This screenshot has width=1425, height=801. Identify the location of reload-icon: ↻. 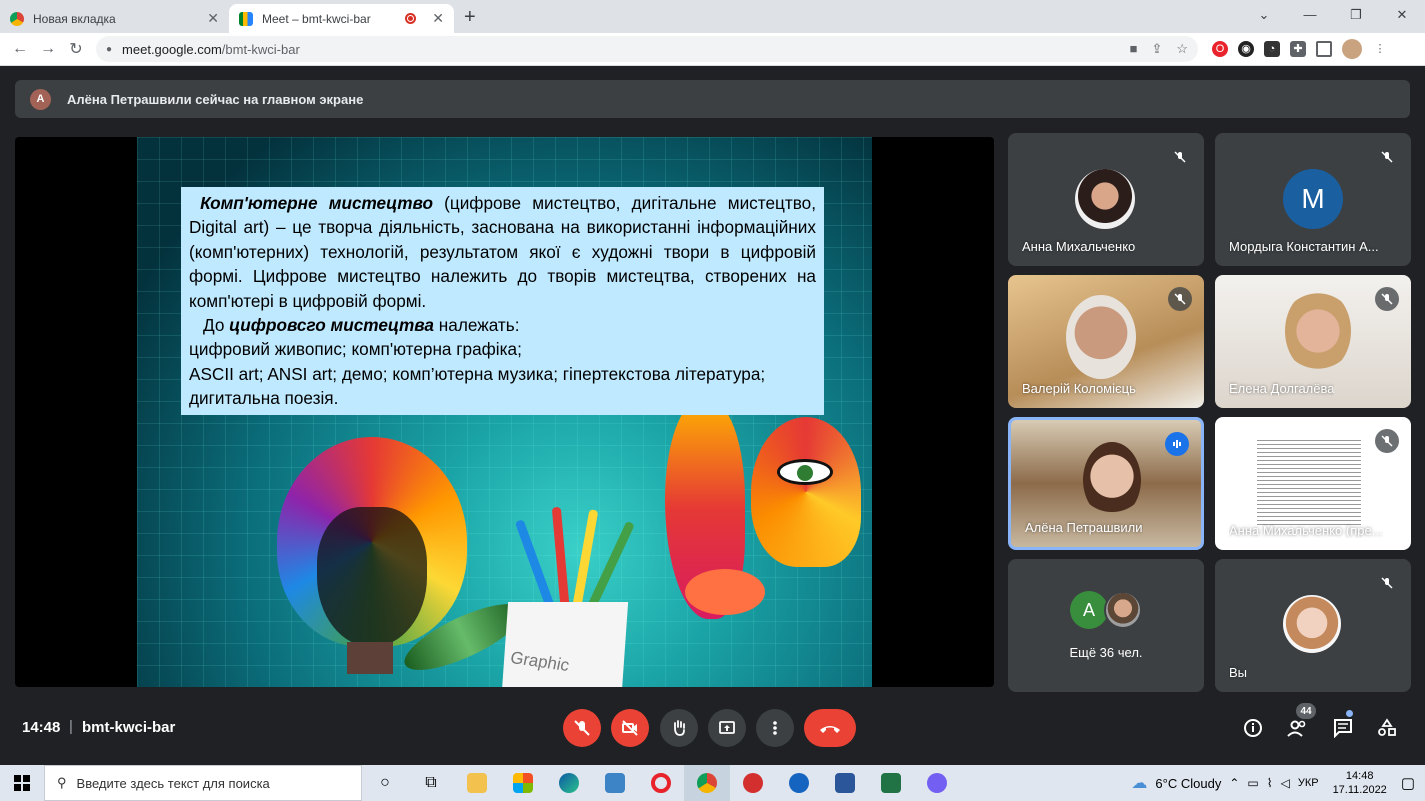
(76, 49).